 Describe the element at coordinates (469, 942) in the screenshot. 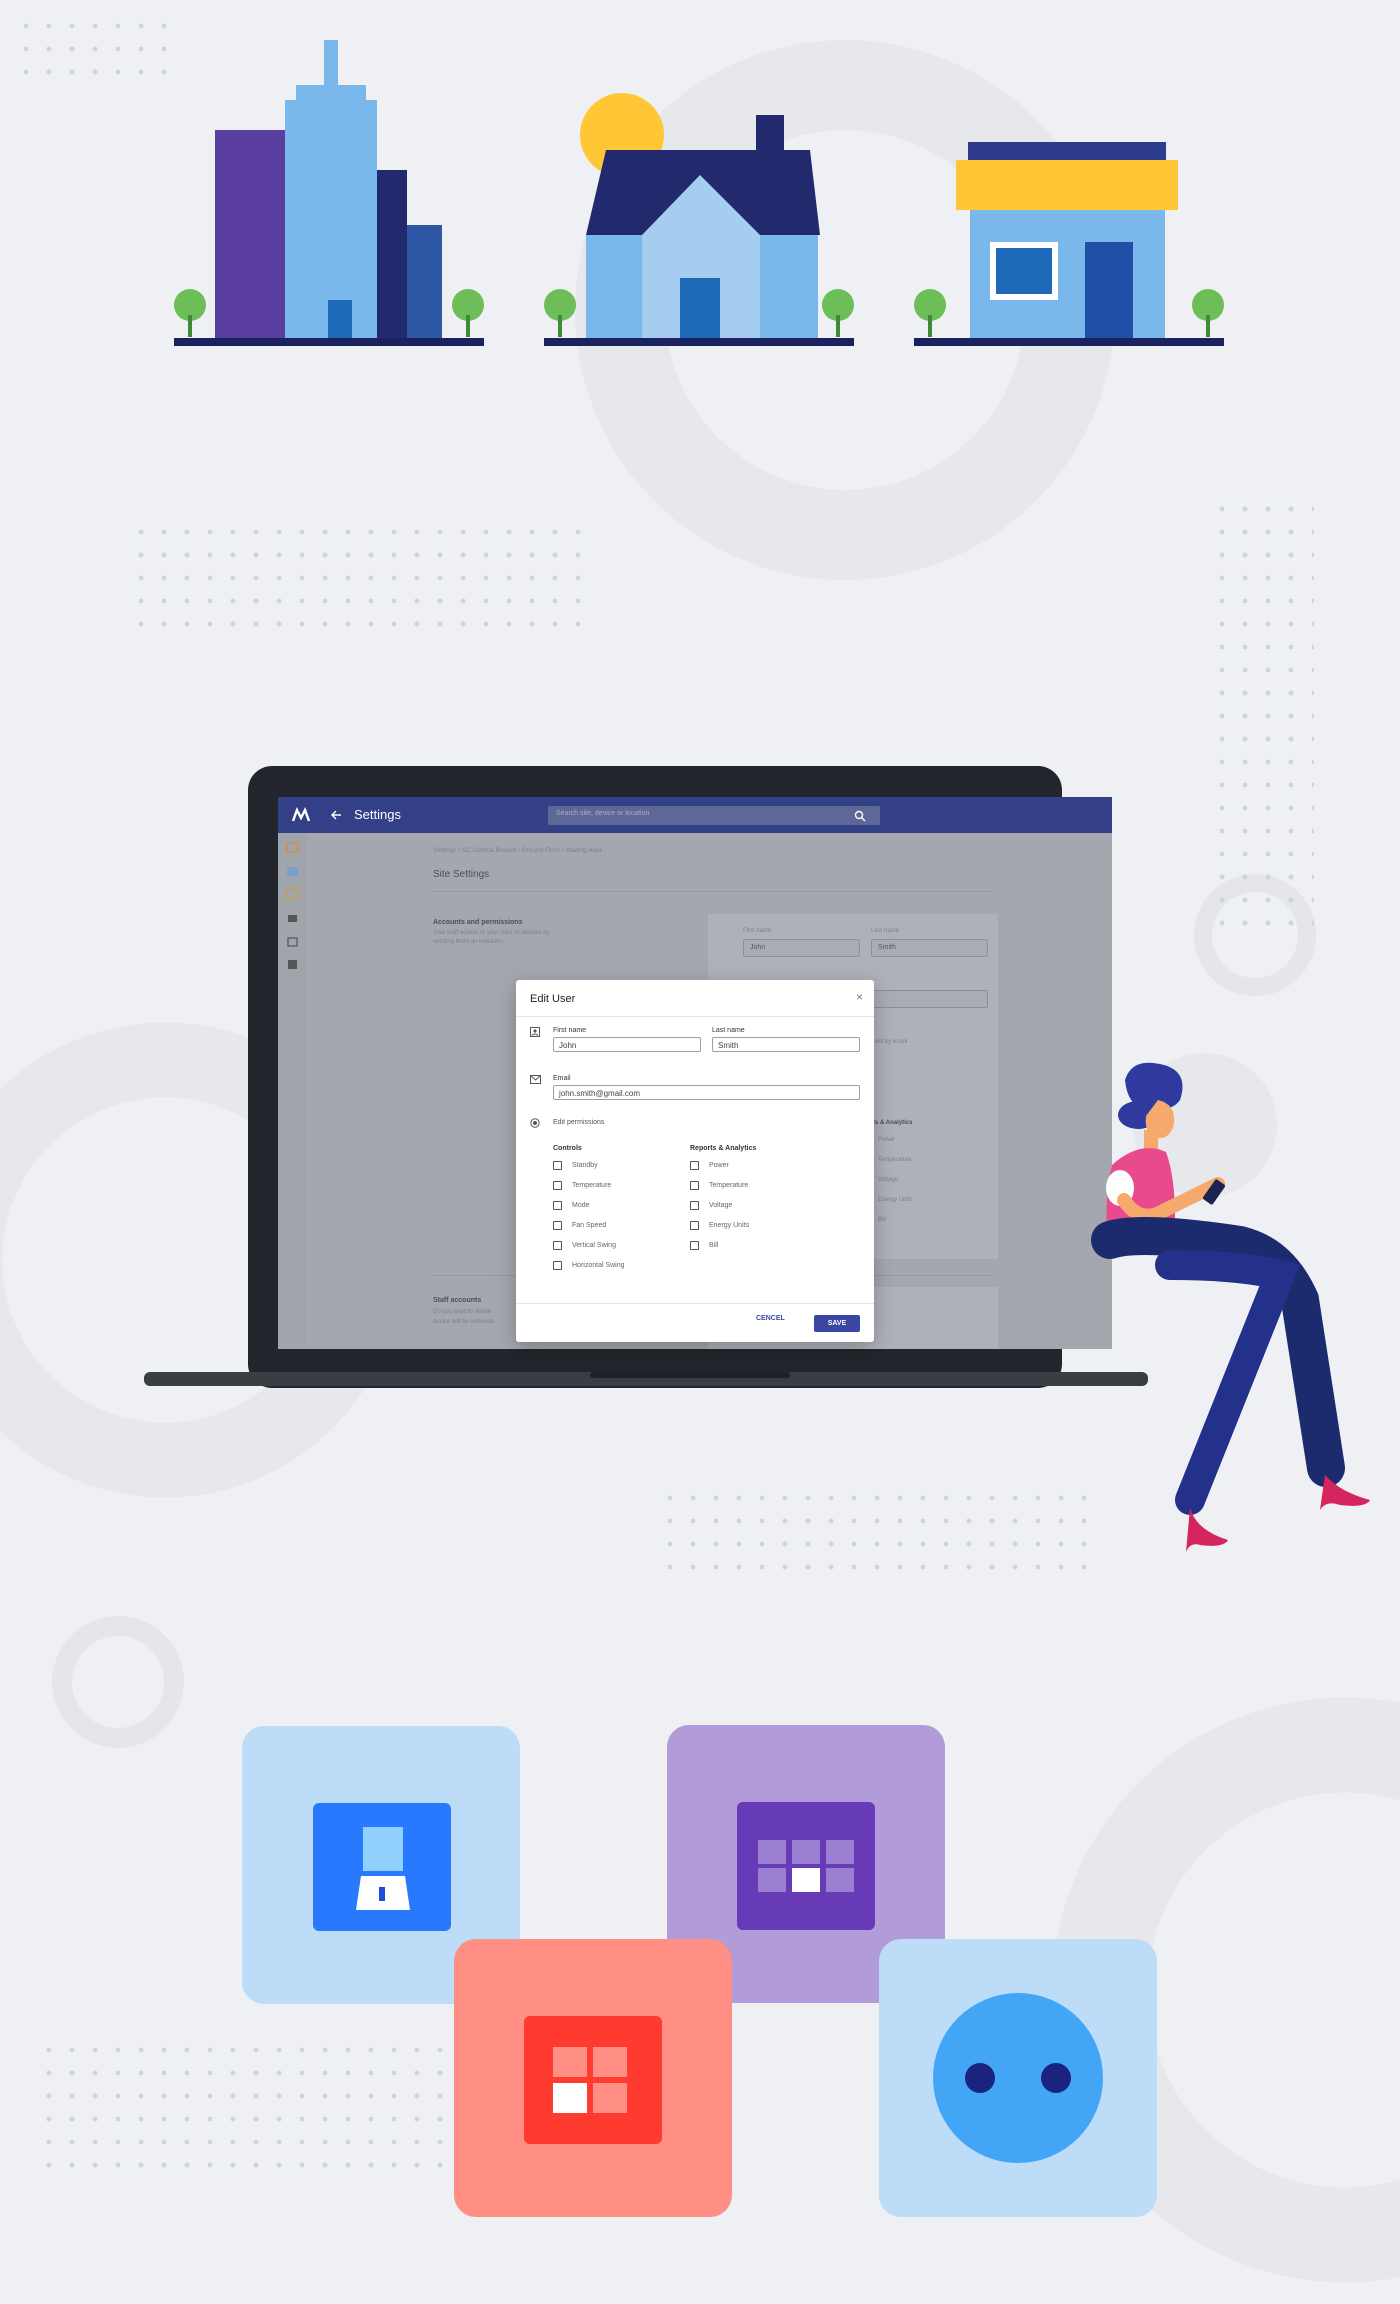

I see `accounts-description-2: sending them an invitation.` at that location.